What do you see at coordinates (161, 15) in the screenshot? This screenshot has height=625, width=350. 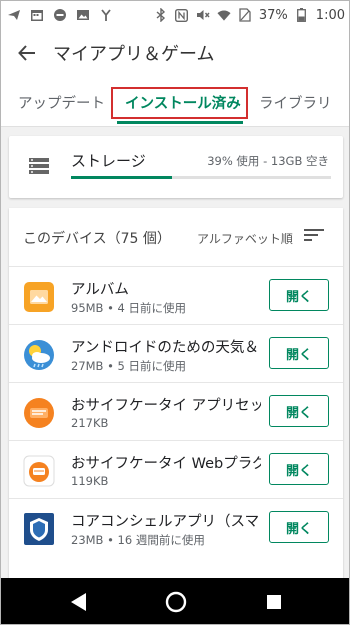 I see `bluetooth-icon` at bounding box center [161, 15].